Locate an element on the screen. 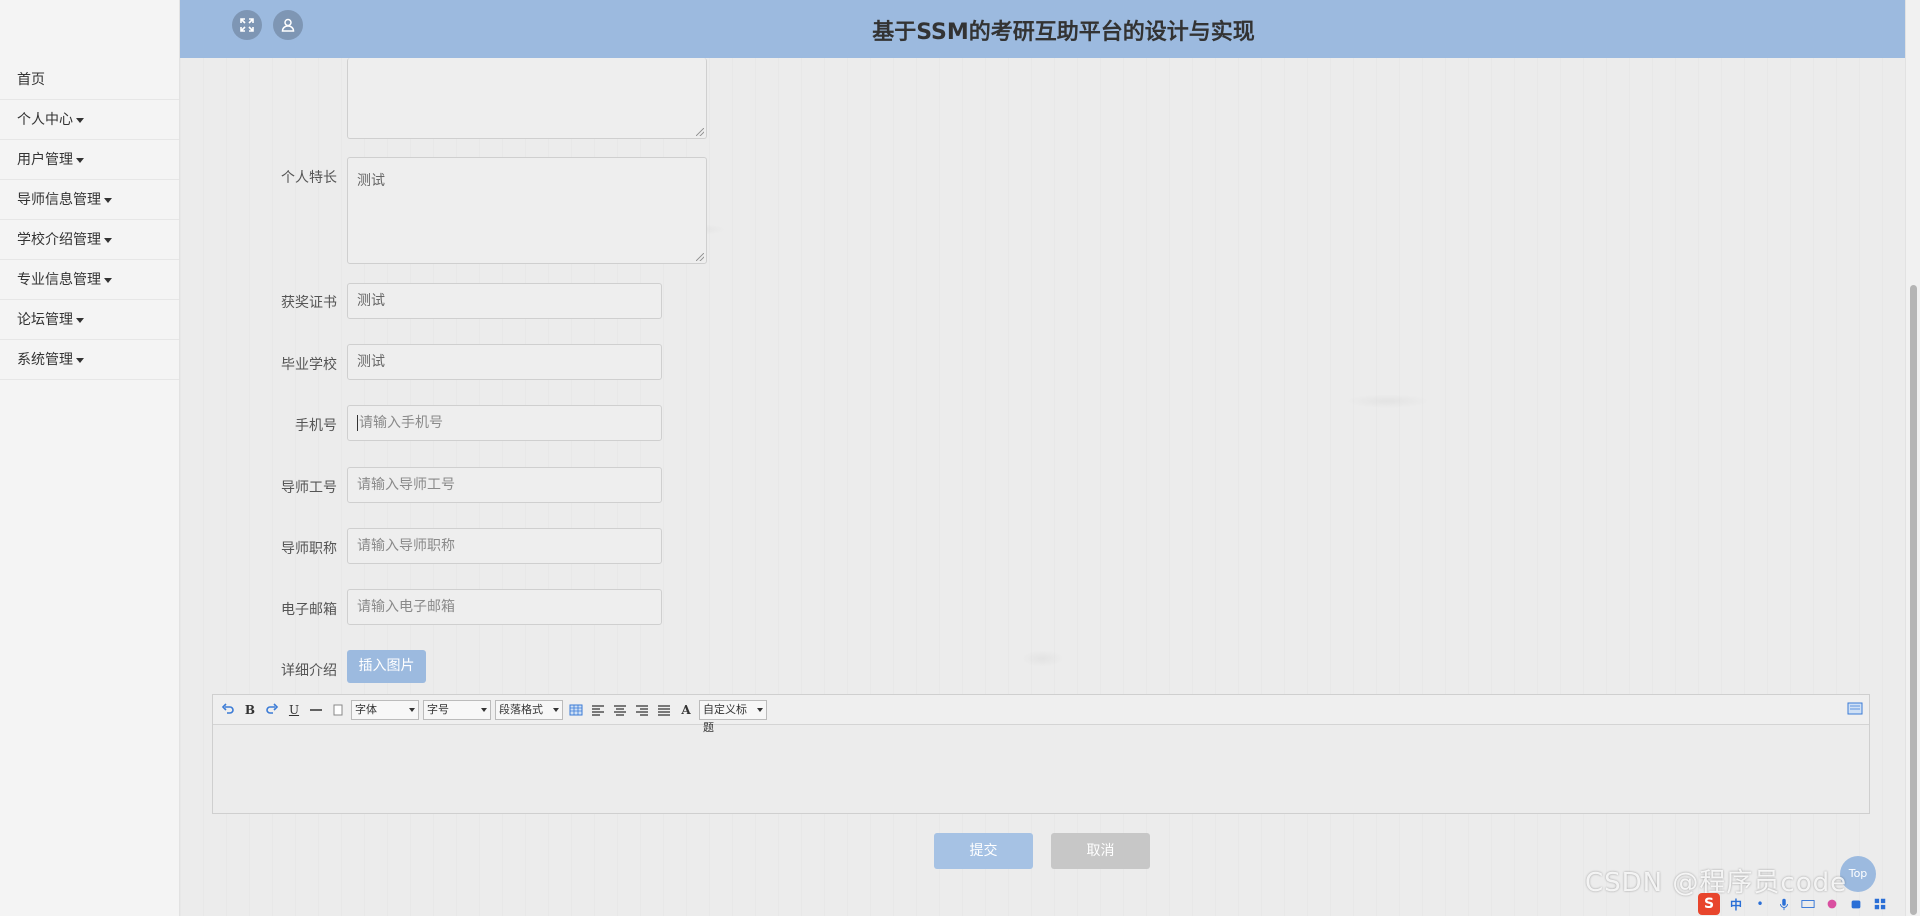 The height and width of the screenshot is (916, 1920). email-input: 请输入电子邮箱 is located at coordinates (504, 607).